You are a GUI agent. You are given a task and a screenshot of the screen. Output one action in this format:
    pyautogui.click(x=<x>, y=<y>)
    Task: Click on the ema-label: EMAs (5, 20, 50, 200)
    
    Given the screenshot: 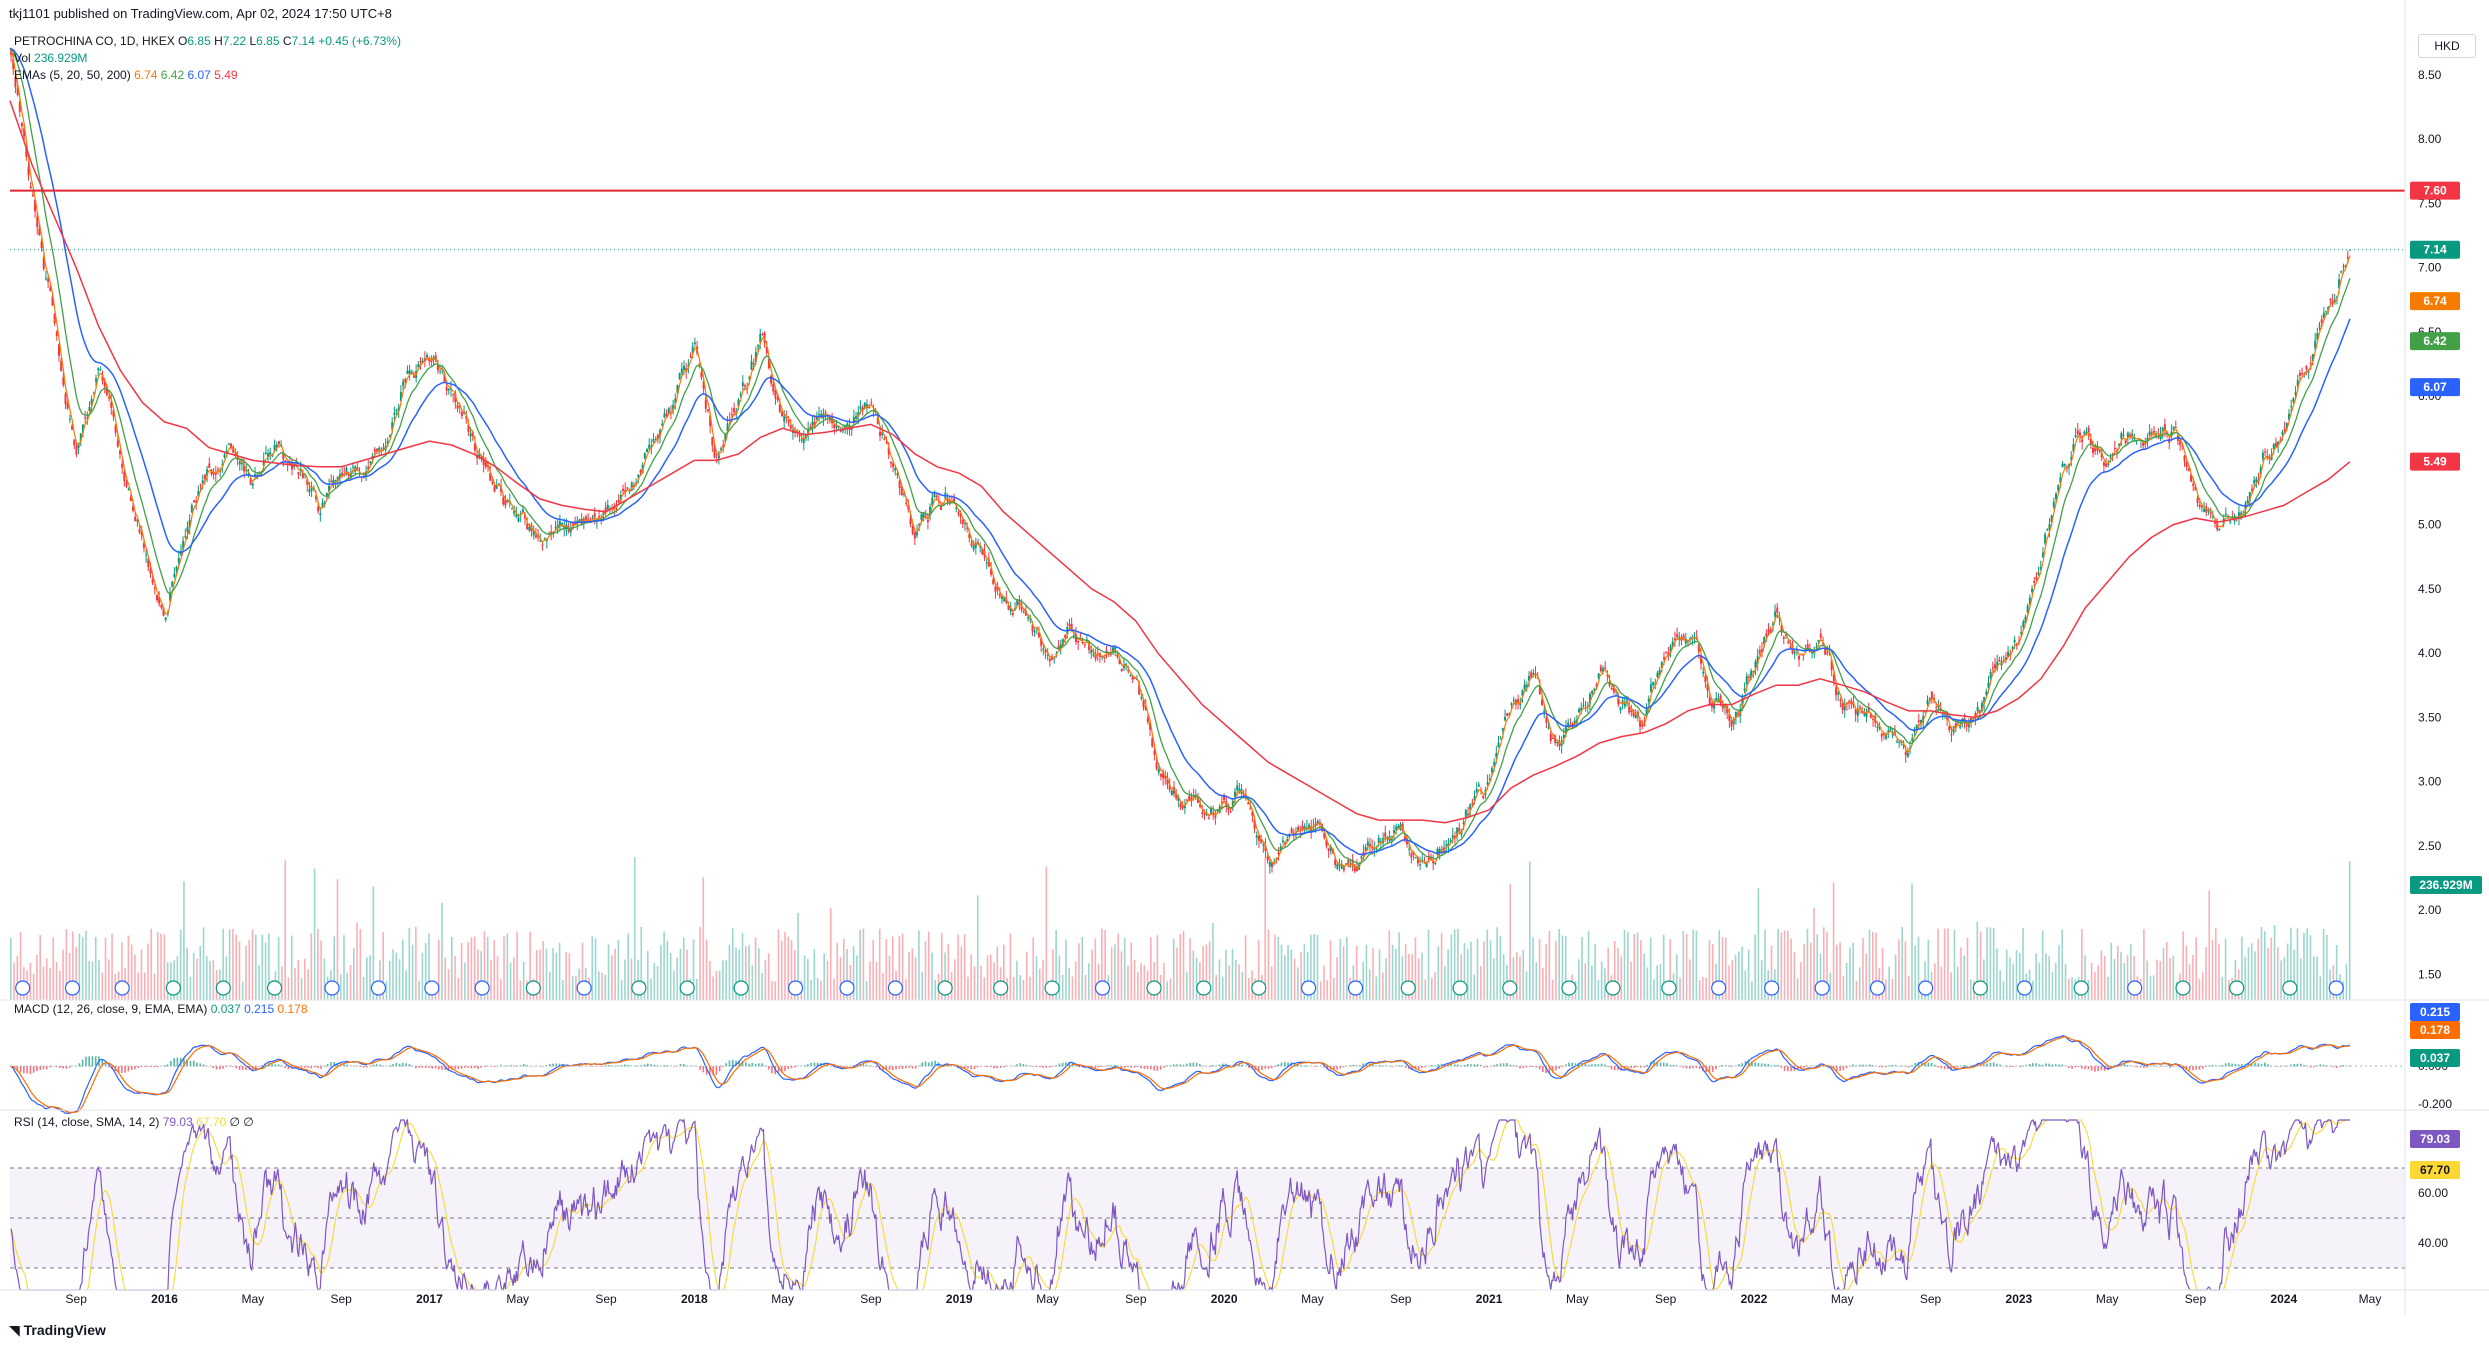 What is the action you would take?
    pyautogui.click(x=72, y=75)
    